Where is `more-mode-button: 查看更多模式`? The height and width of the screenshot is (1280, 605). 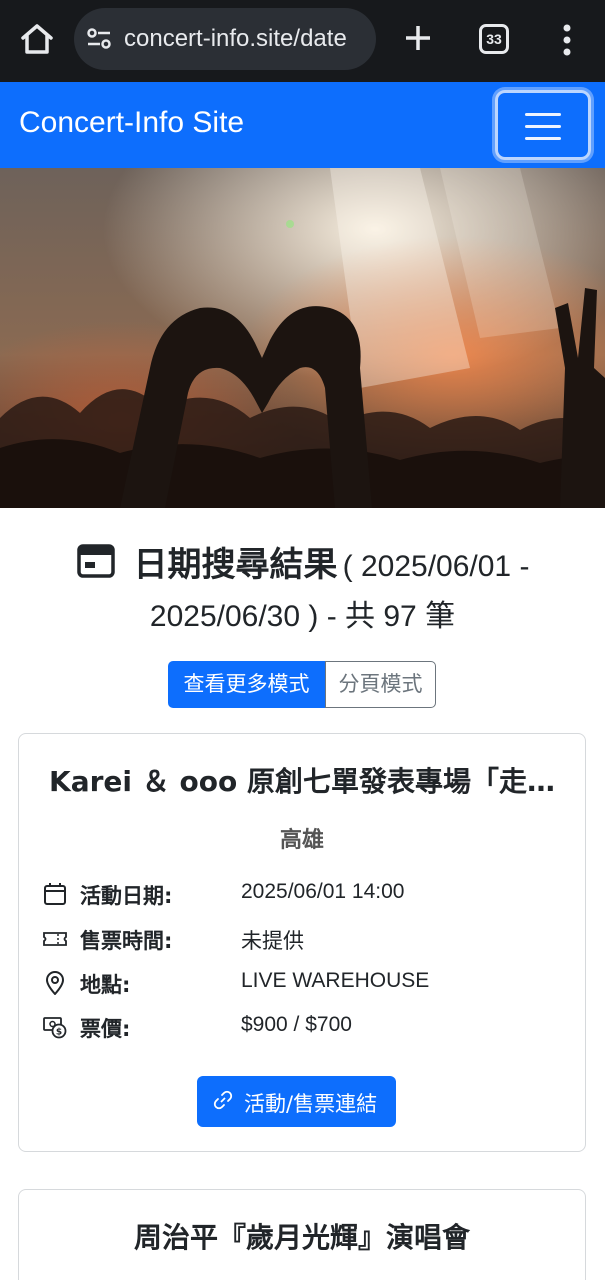
more-mode-button: 查看更多模式 is located at coordinates (246, 684).